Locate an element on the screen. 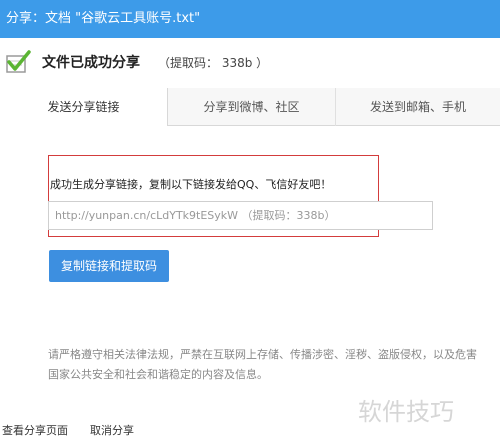 The height and width of the screenshot is (445, 500). tab-label: 分享到微博、社区 is located at coordinates (251, 107).